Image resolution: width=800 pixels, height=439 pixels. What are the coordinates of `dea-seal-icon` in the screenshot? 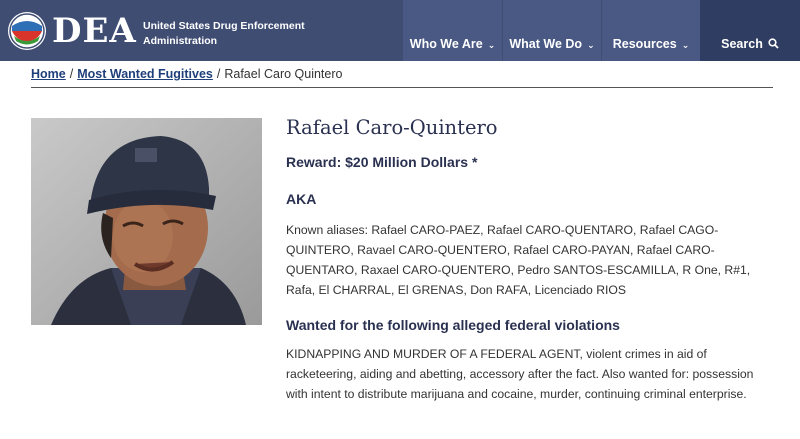 It's located at (27, 31).